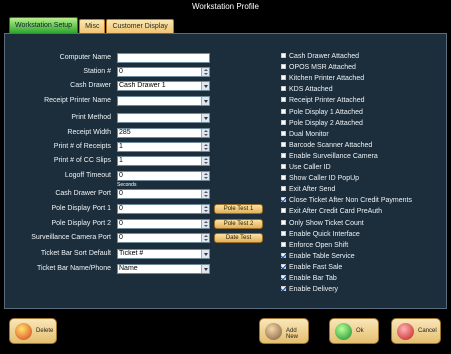 The width and height of the screenshot is (451, 354). What do you see at coordinates (306, 168) in the screenshot?
I see `option-checkbox: Use Caller ID` at bounding box center [306, 168].